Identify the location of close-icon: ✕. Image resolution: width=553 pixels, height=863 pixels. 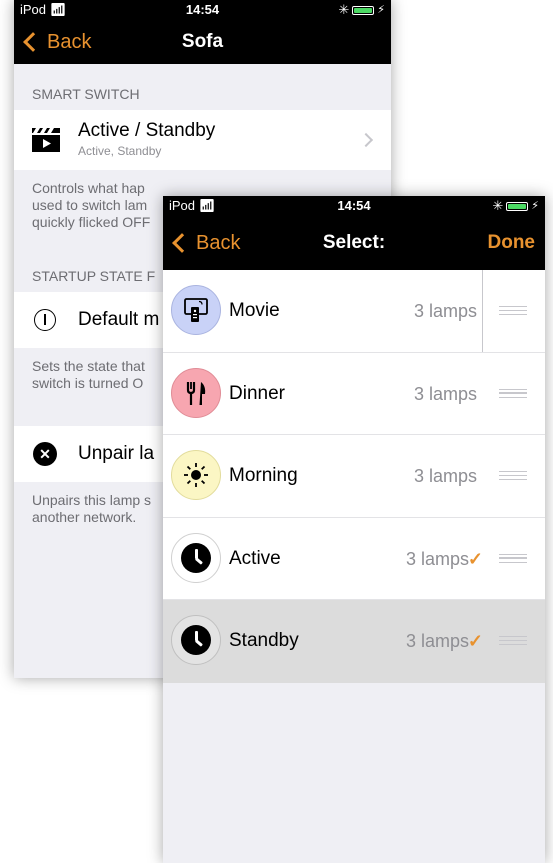
(45, 454).